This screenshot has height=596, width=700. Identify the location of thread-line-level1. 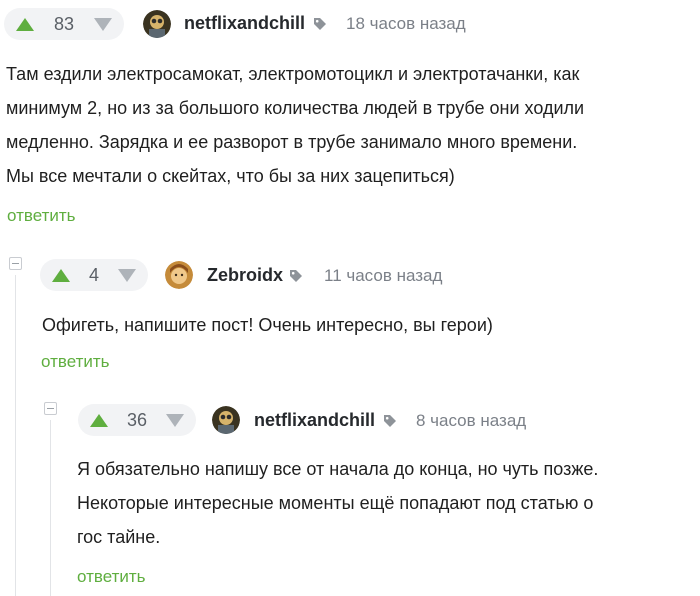
(15, 435).